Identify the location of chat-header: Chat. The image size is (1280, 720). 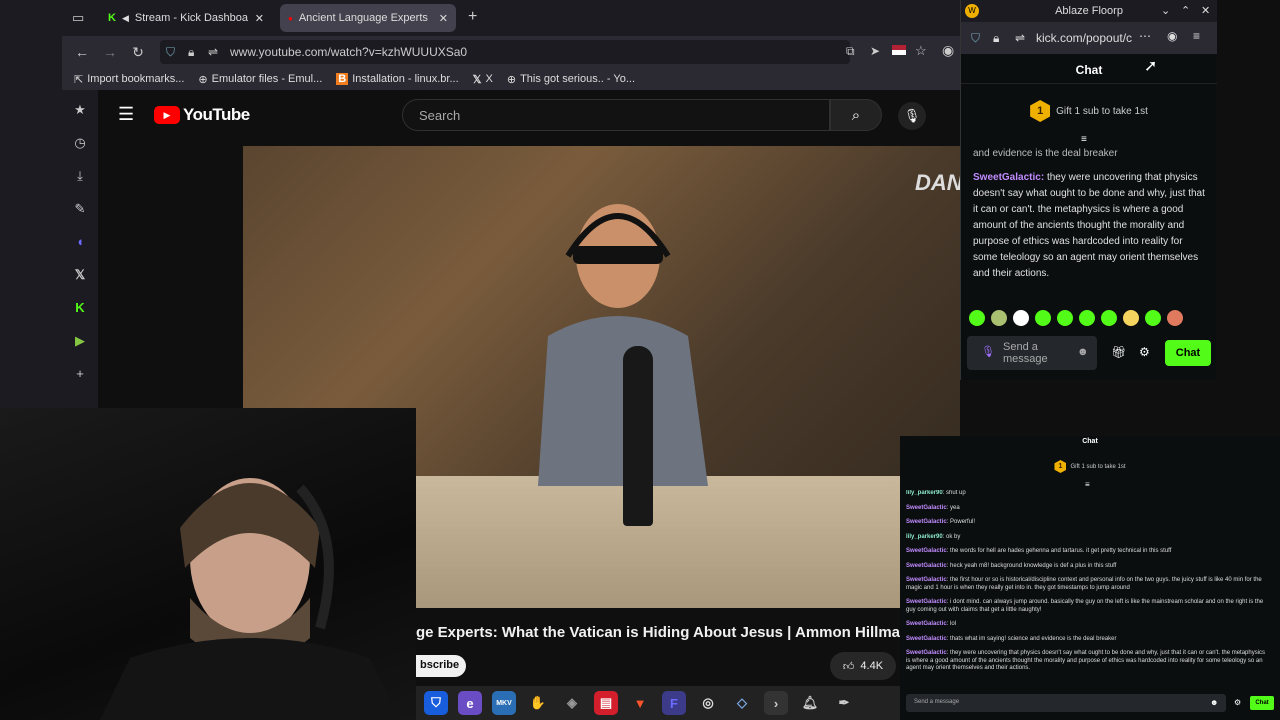
(1089, 70).